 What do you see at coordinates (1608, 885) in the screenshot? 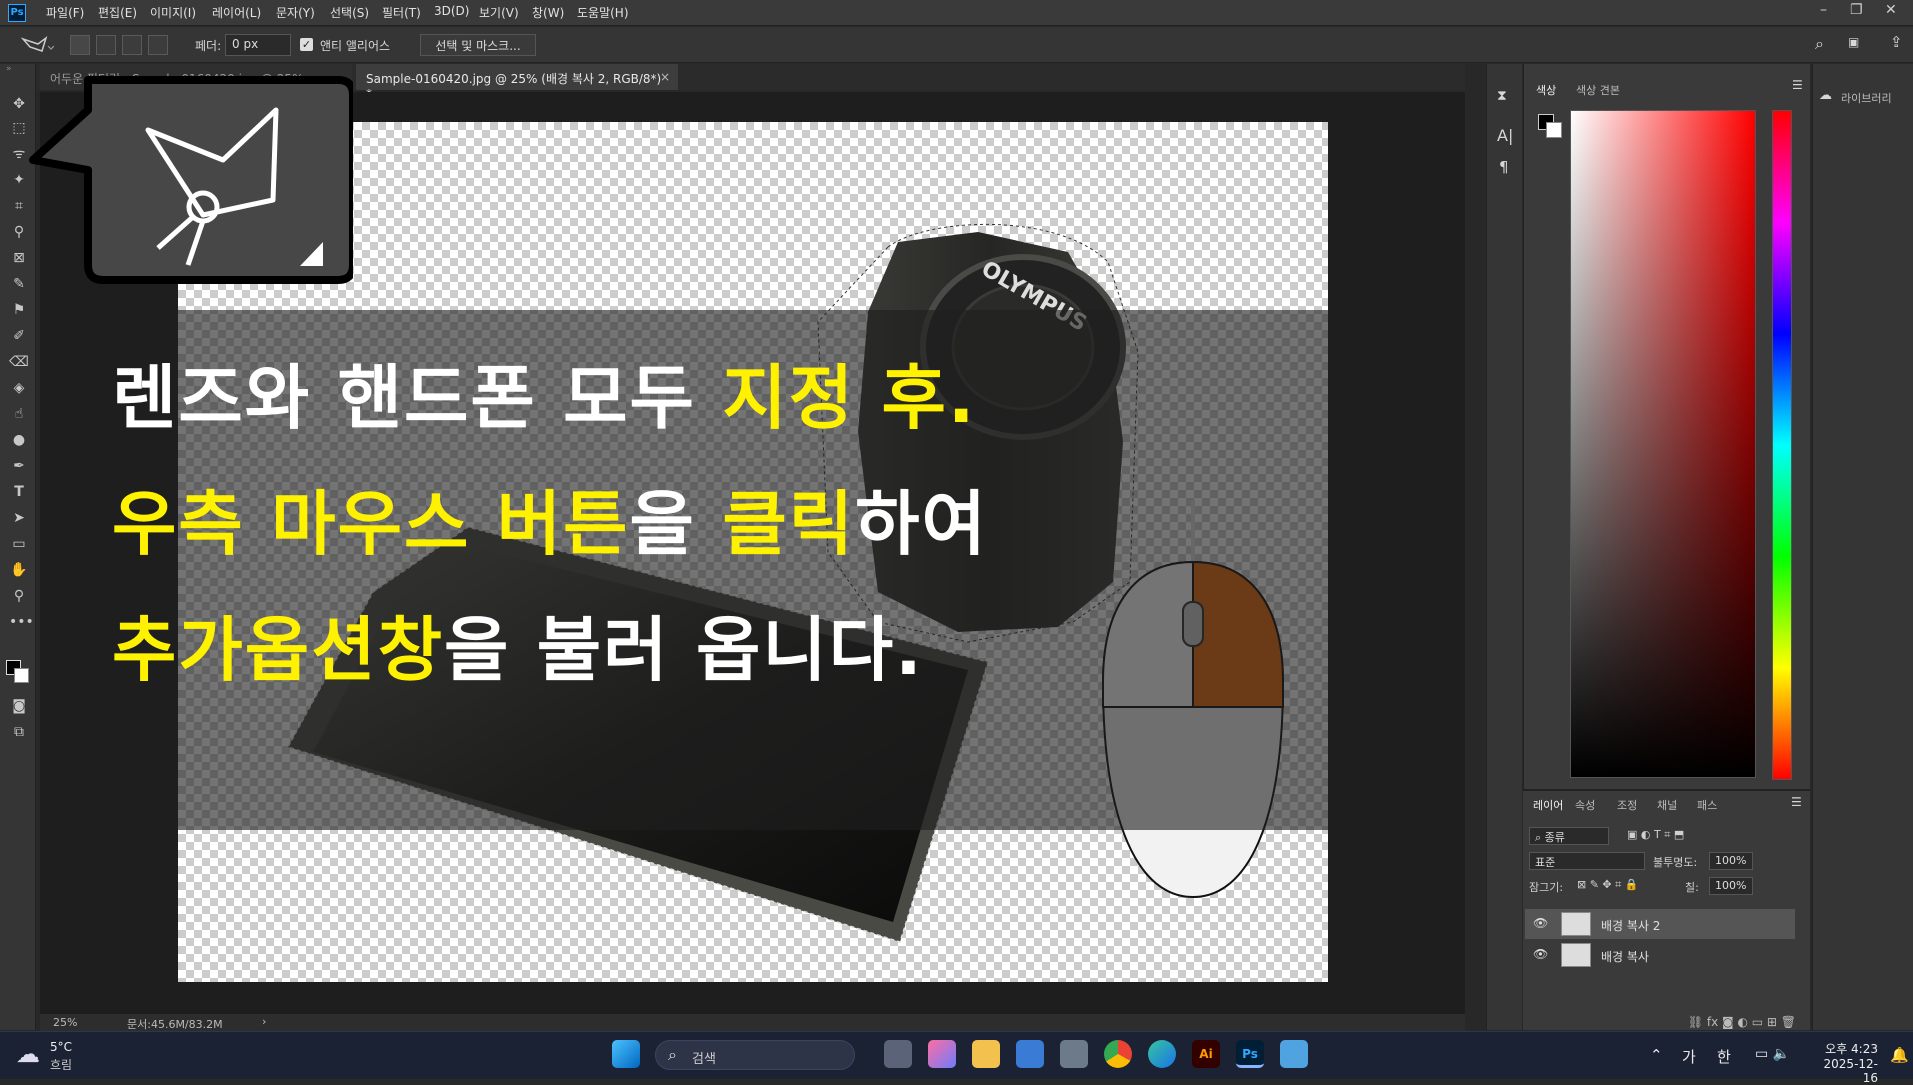
I see `lock-icons: ⊠ ✎ ✥ ⌗ 🔒` at bounding box center [1608, 885].